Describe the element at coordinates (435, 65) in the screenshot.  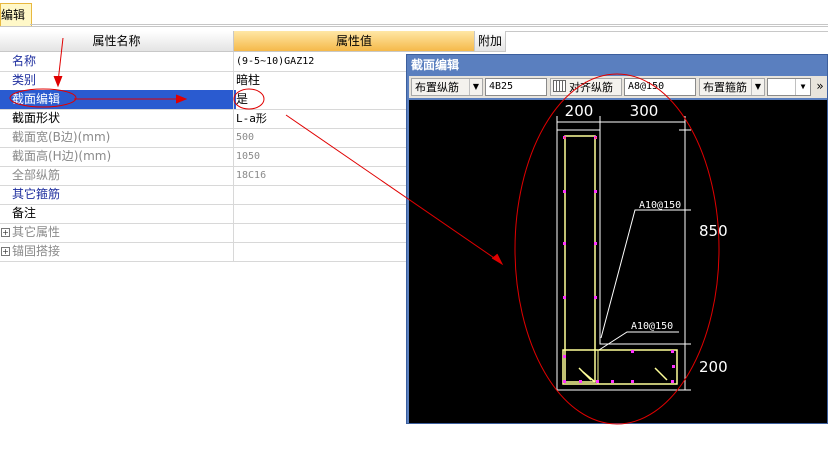
I see `section-editor-title: 截面编辑` at that location.